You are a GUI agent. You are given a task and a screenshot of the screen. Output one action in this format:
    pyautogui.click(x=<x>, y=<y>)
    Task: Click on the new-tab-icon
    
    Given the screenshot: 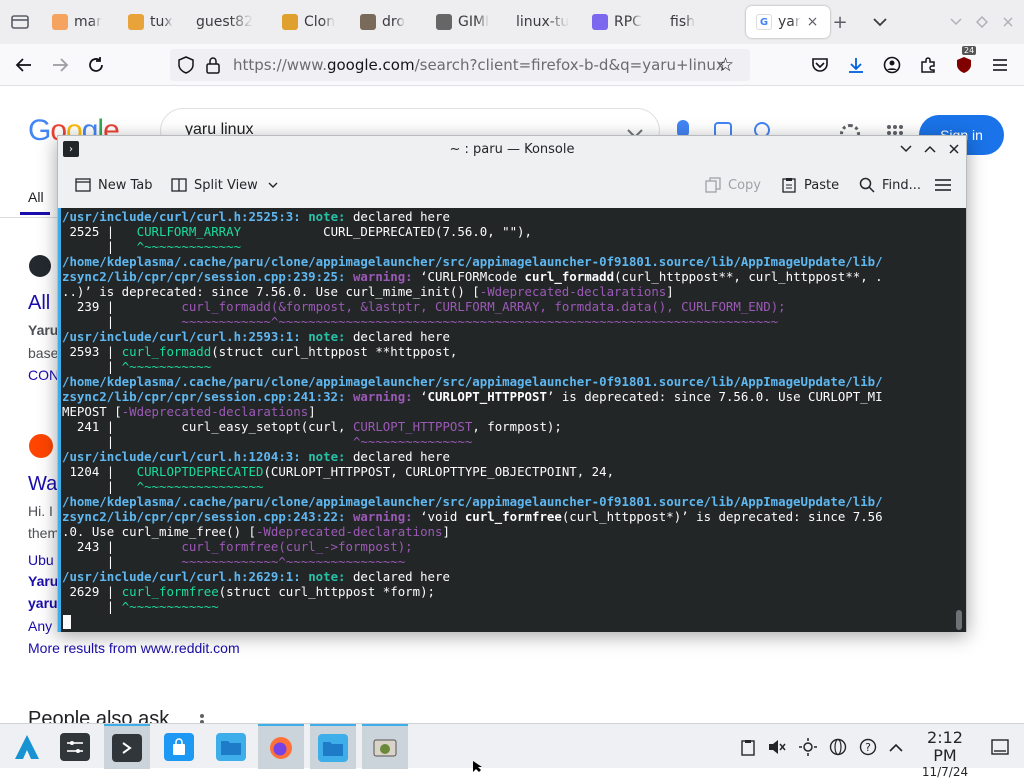 What is the action you would take?
    pyautogui.click(x=83, y=185)
    